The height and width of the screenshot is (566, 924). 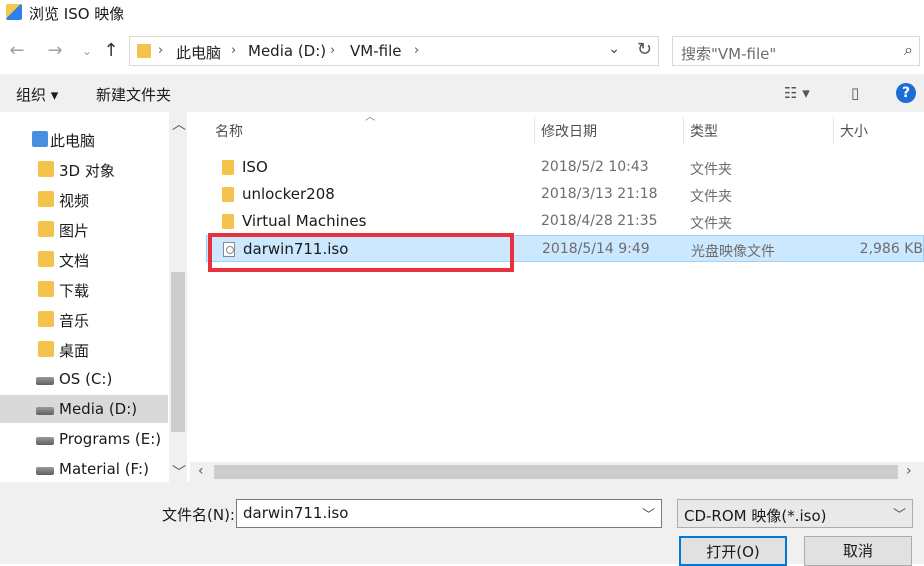 What do you see at coordinates (84, 199) in the screenshot?
I see `sidebar-item-videos: 视频` at bounding box center [84, 199].